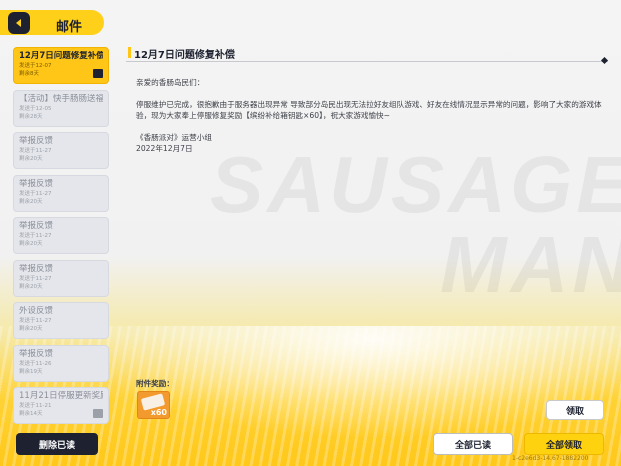  Describe the element at coordinates (153, 405) in the screenshot. I see `reward-item: x60` at that location.